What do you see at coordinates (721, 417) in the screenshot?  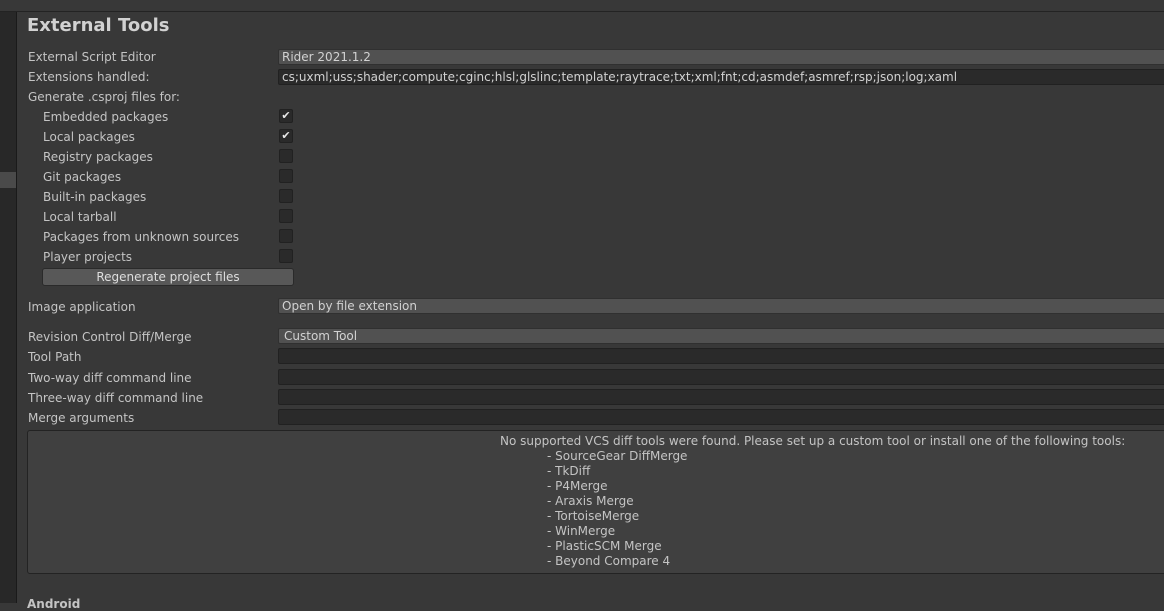 I see `merge-arguments-input` at bounding box center [721, 417].